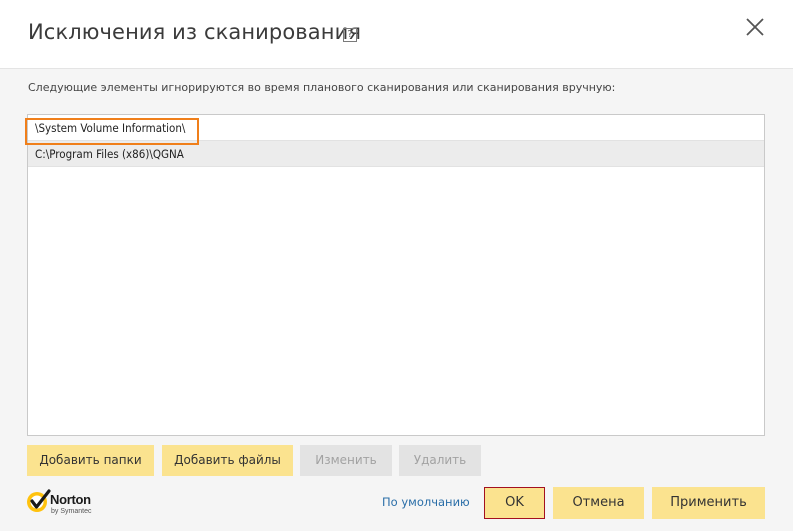 The width and height of the screenshot is (793, 531). What do you see at coordinates (396, 34) in the screenshot?
I see `dialog-header: Исключения из сканирования ?` at bounding box center [396, 34].